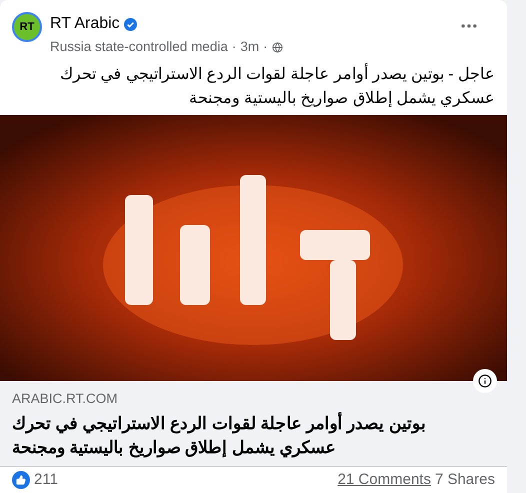 This screenshot has height=493, width=526. I want to click on reaction-count: 211, so click(46, 479).